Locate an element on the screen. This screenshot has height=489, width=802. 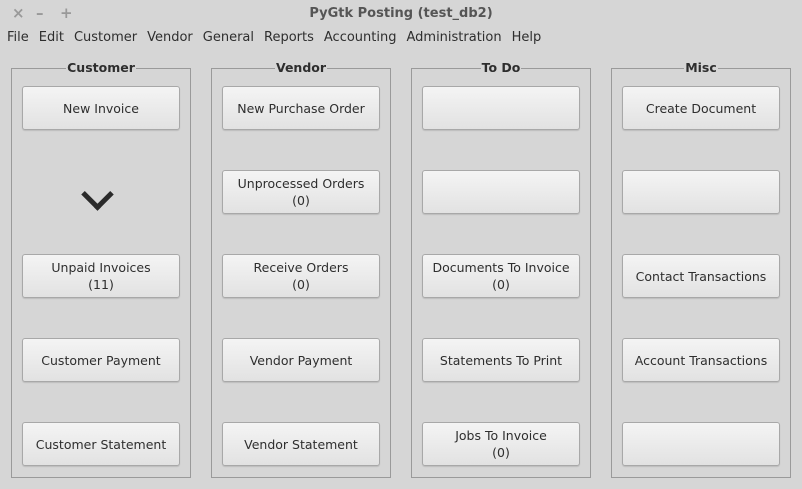
contact-transactions-button: Contact Transactions is located at coordinates (701, 276).